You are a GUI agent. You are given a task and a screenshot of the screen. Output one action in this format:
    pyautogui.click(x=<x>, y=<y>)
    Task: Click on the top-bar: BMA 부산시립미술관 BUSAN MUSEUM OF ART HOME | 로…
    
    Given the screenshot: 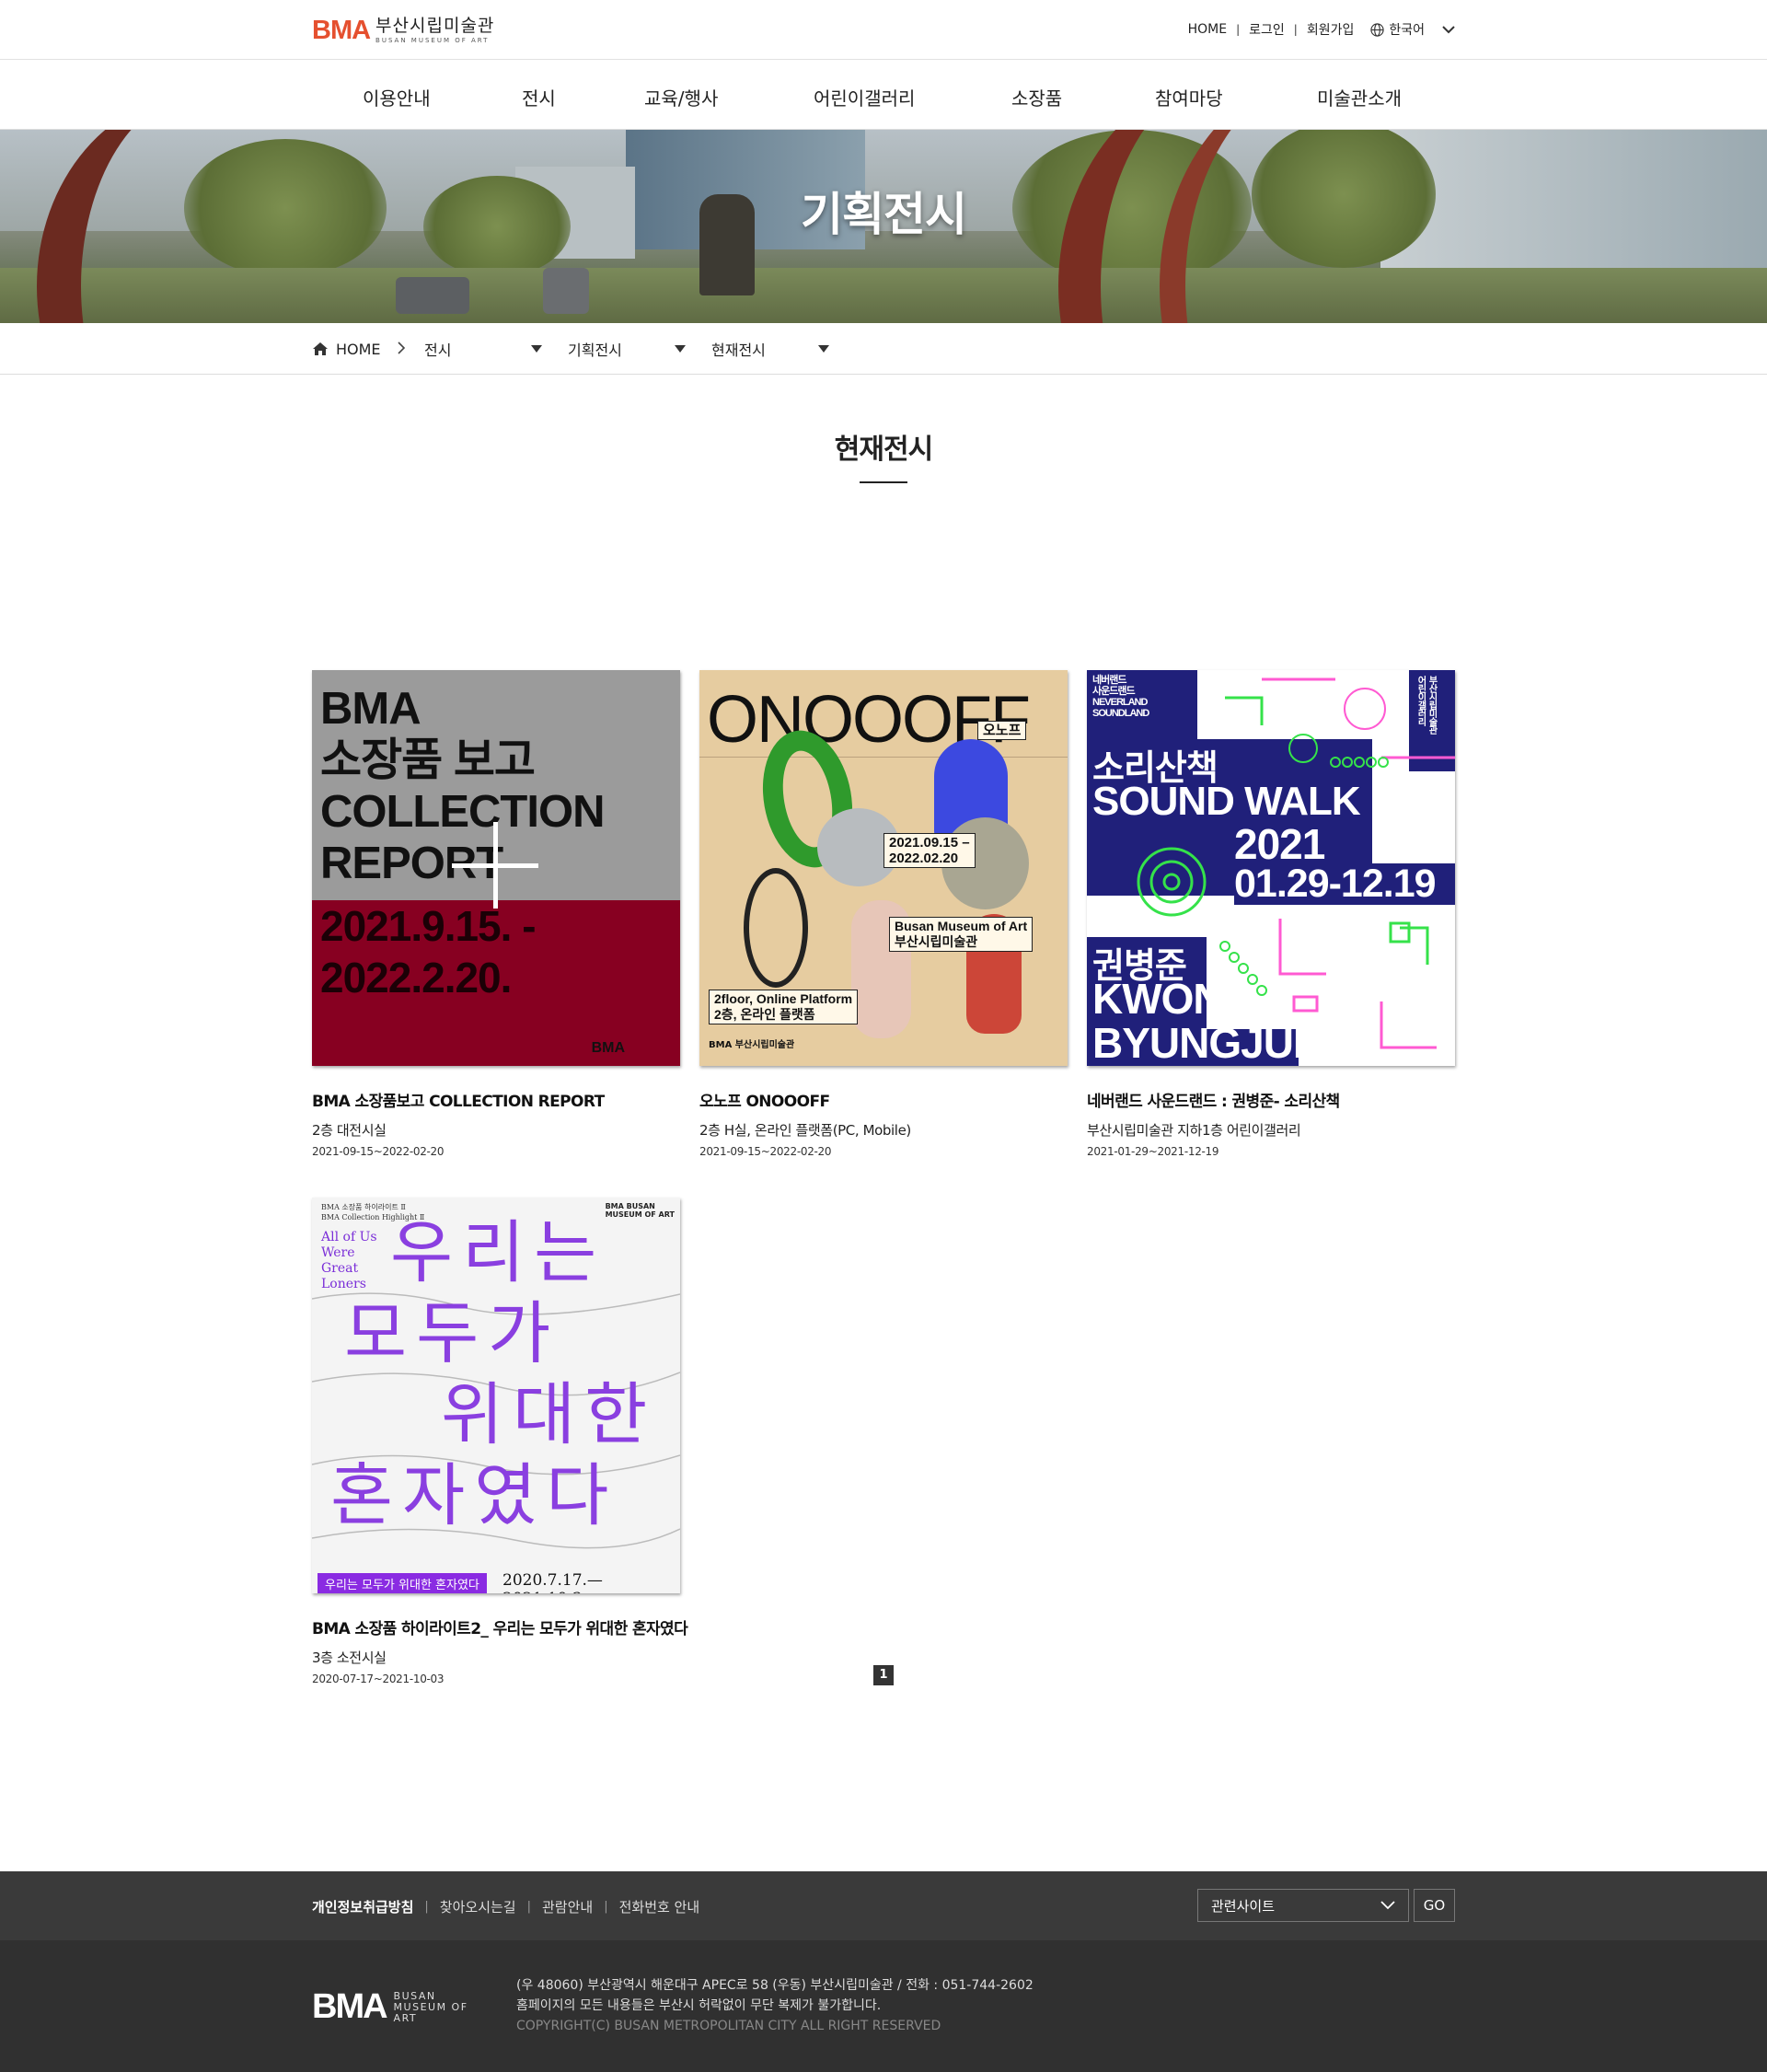 What is the action you would take?
    pyautogui.click(x=883, y=30)
    